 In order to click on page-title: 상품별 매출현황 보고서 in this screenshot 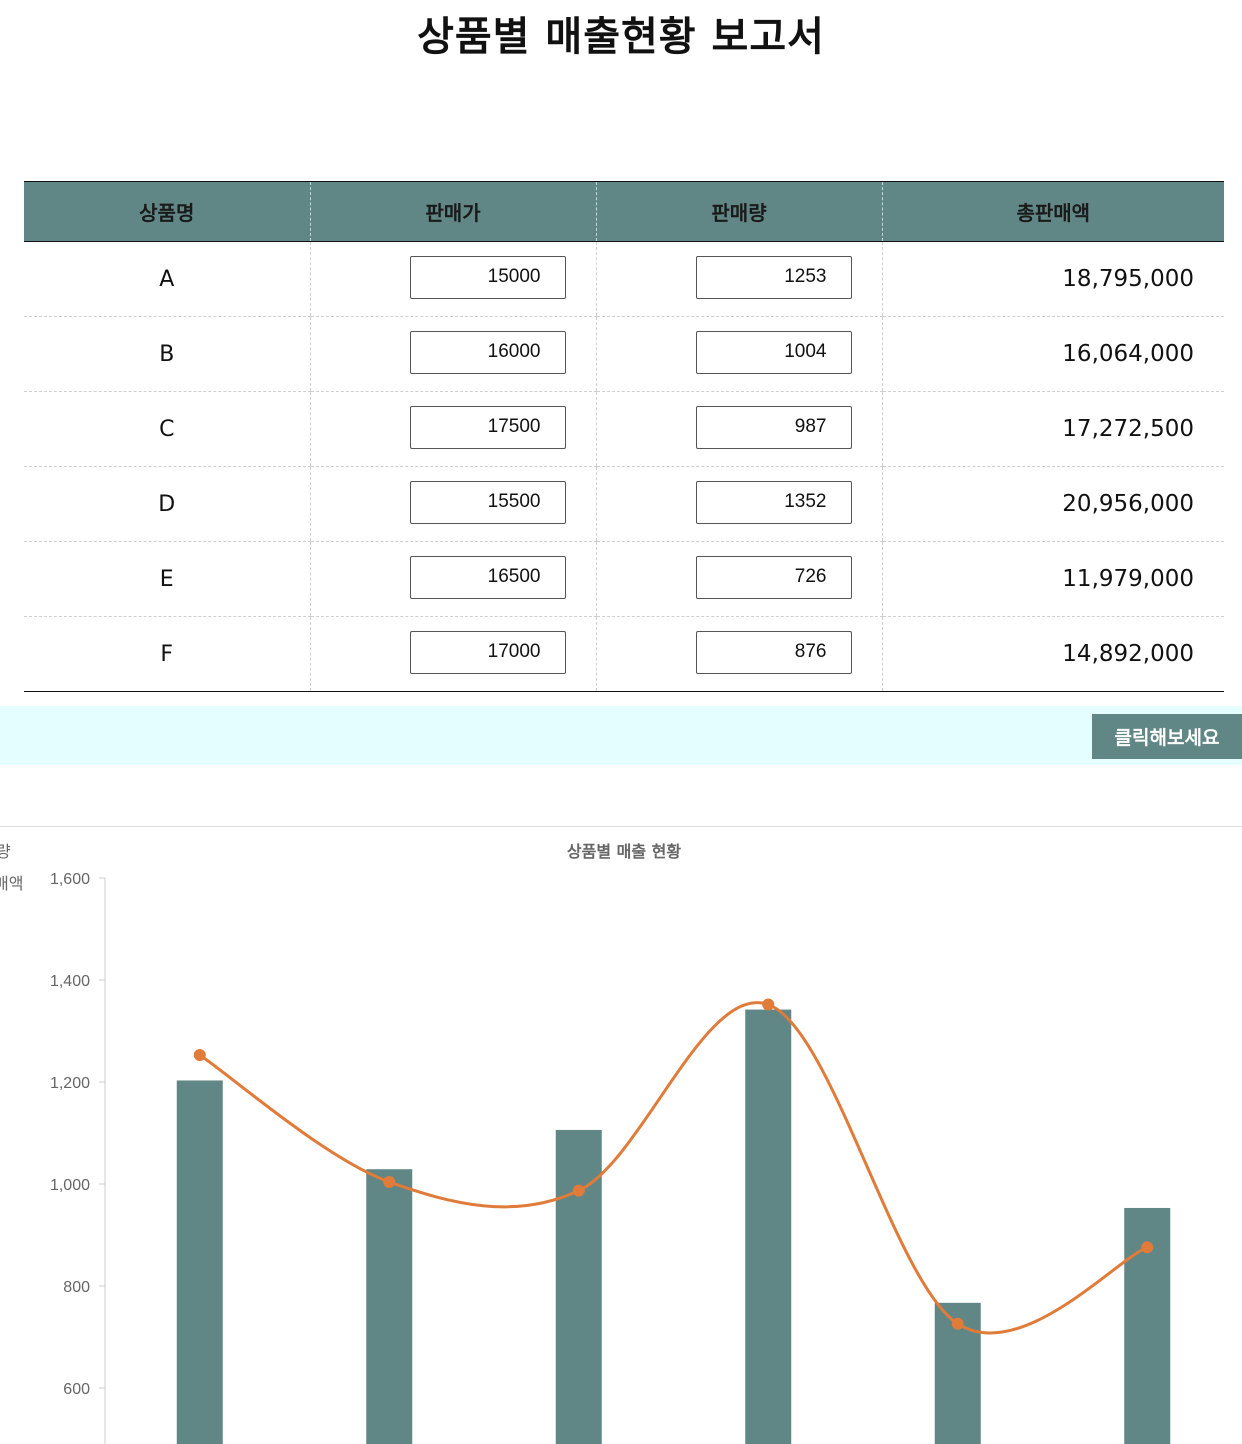, I will do `click(621, 37)`.